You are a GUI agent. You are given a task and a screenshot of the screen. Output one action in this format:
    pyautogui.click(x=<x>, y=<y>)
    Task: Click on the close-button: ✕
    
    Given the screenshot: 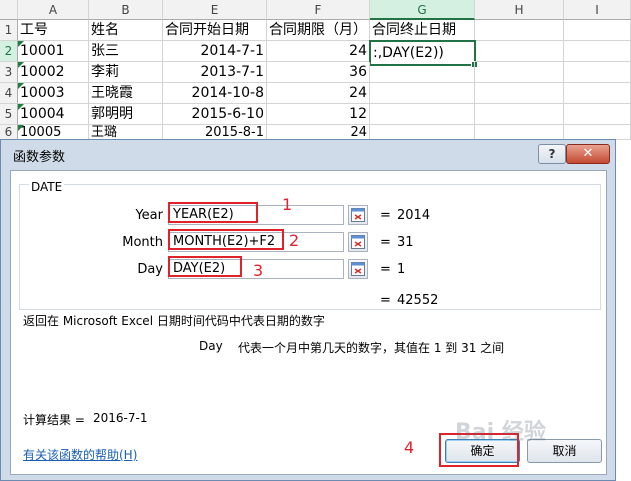 What is the action you would take?
    pyautogui.click(x=588, y=154)
    